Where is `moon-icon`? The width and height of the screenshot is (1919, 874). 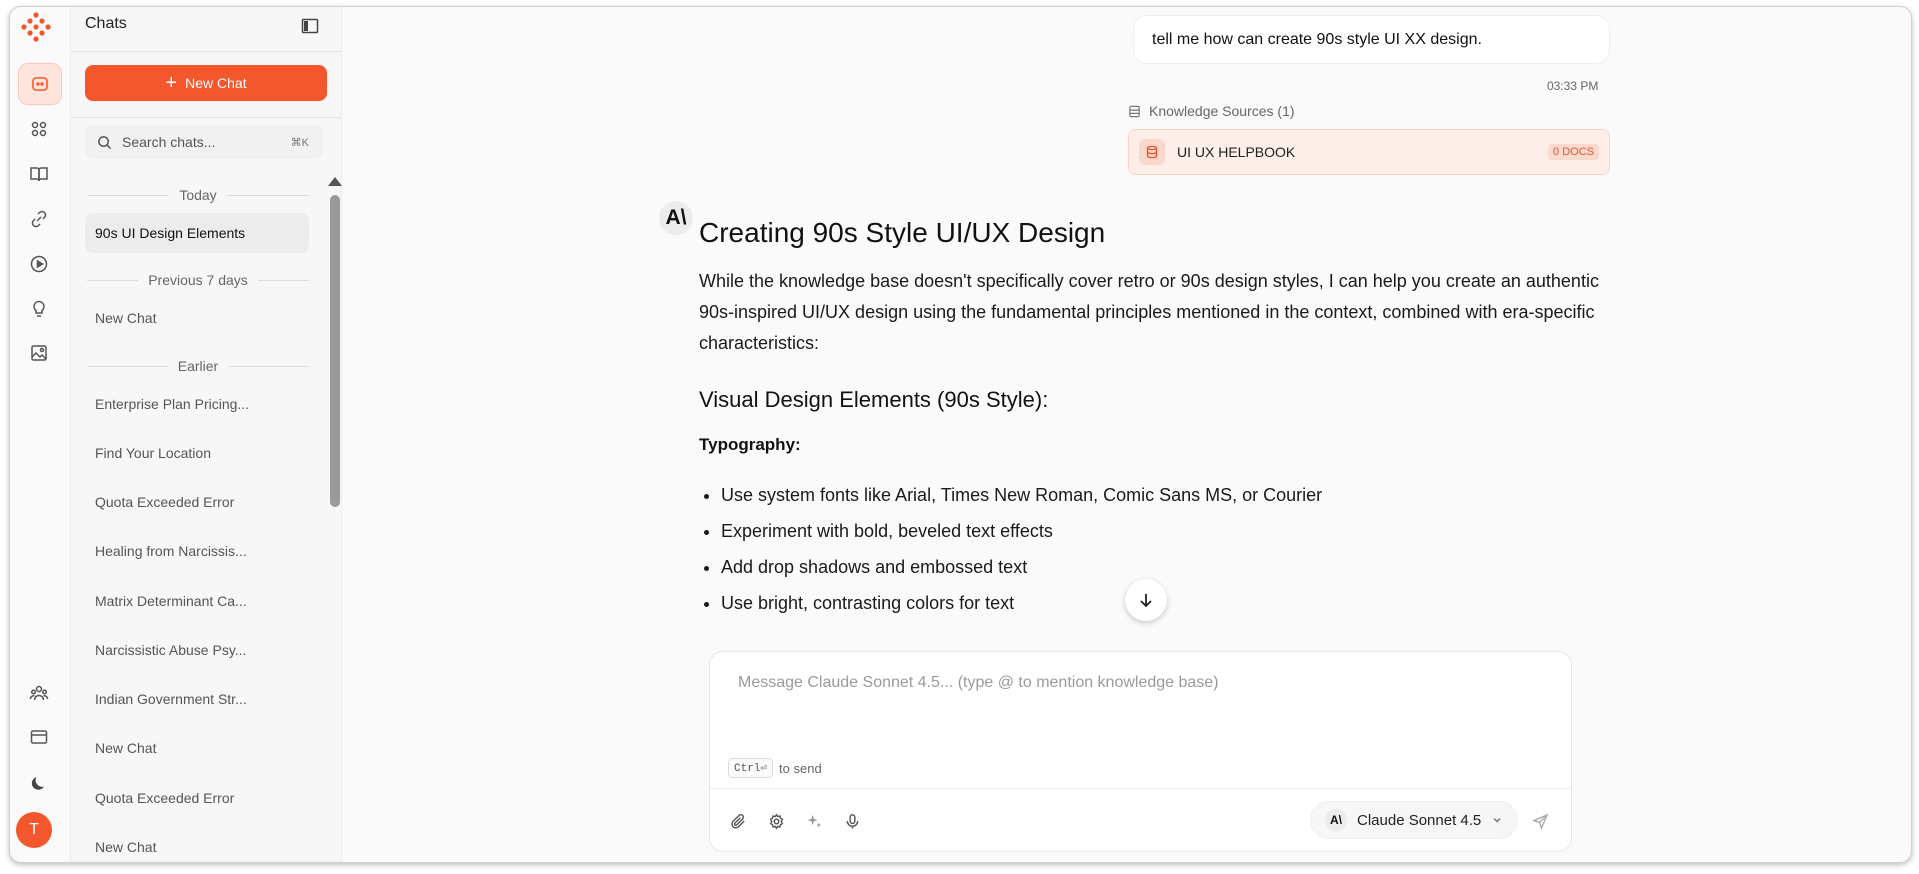 moon-icon is located at coordinates (37, 783).